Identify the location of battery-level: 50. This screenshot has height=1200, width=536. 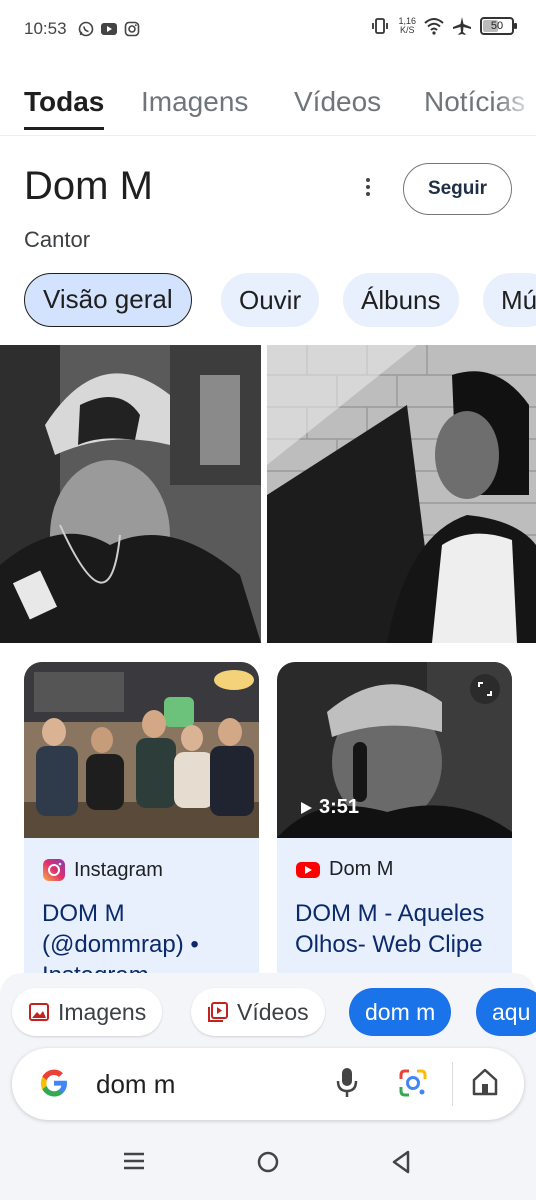
(497, 26).